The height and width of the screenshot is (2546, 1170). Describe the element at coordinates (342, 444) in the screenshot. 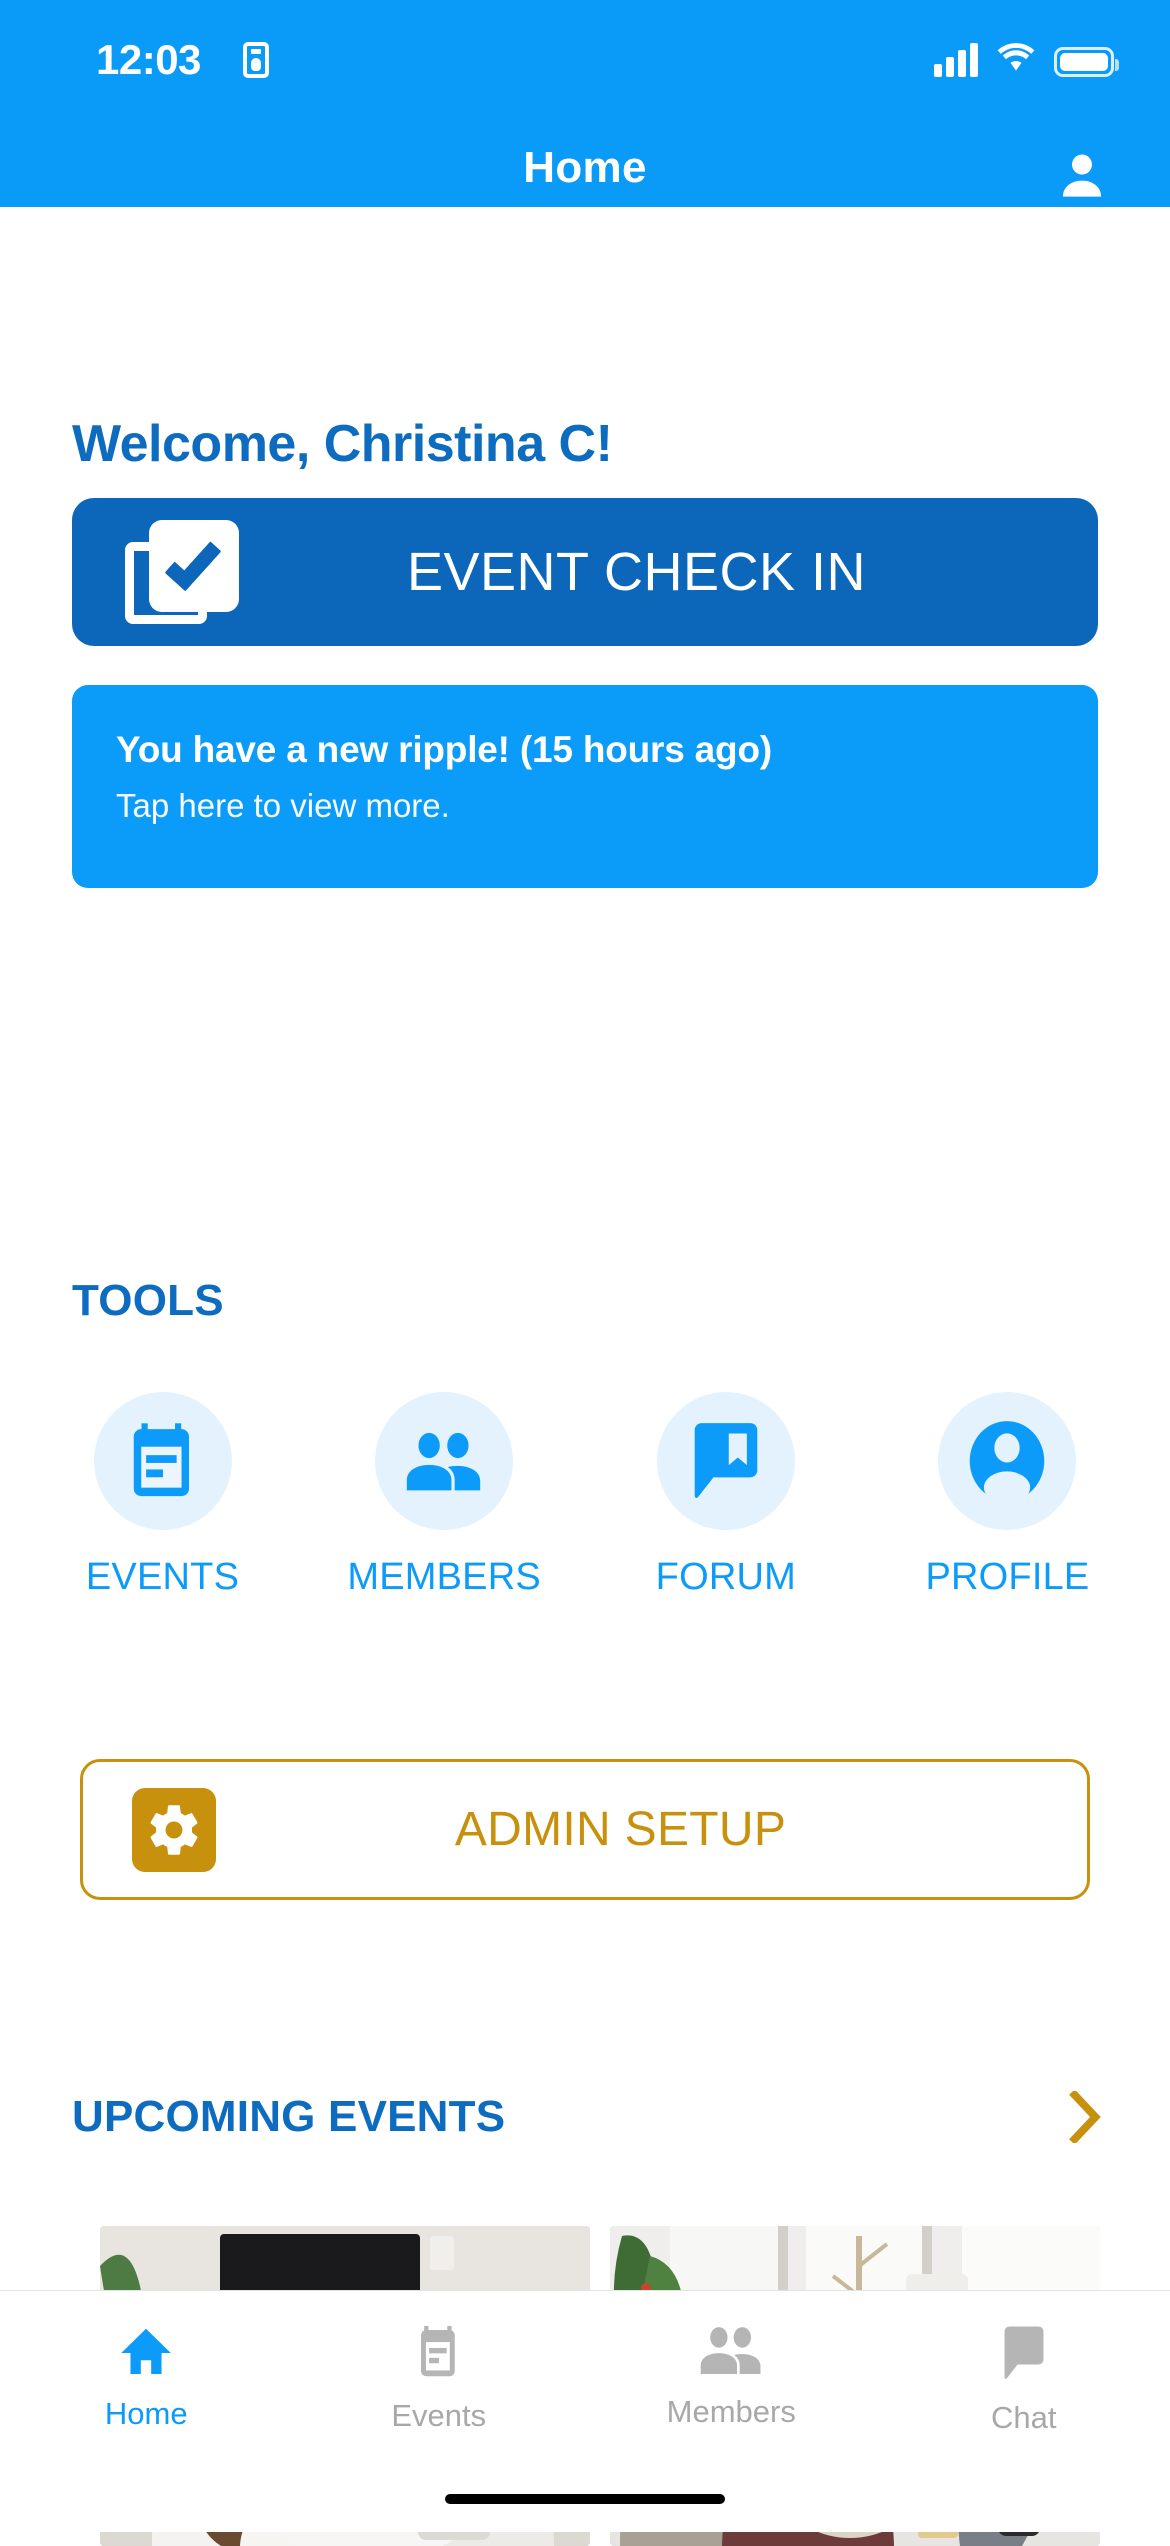

I see `welcome-heading: Welcome, Christina C!` at that location.